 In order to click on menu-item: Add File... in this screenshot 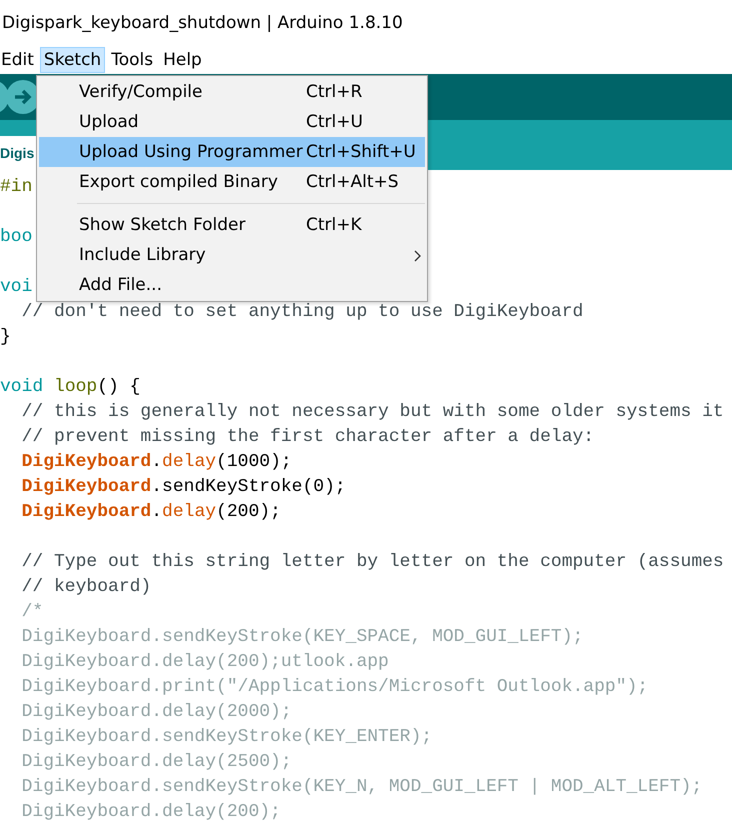, I will do `click(232, 285)`.